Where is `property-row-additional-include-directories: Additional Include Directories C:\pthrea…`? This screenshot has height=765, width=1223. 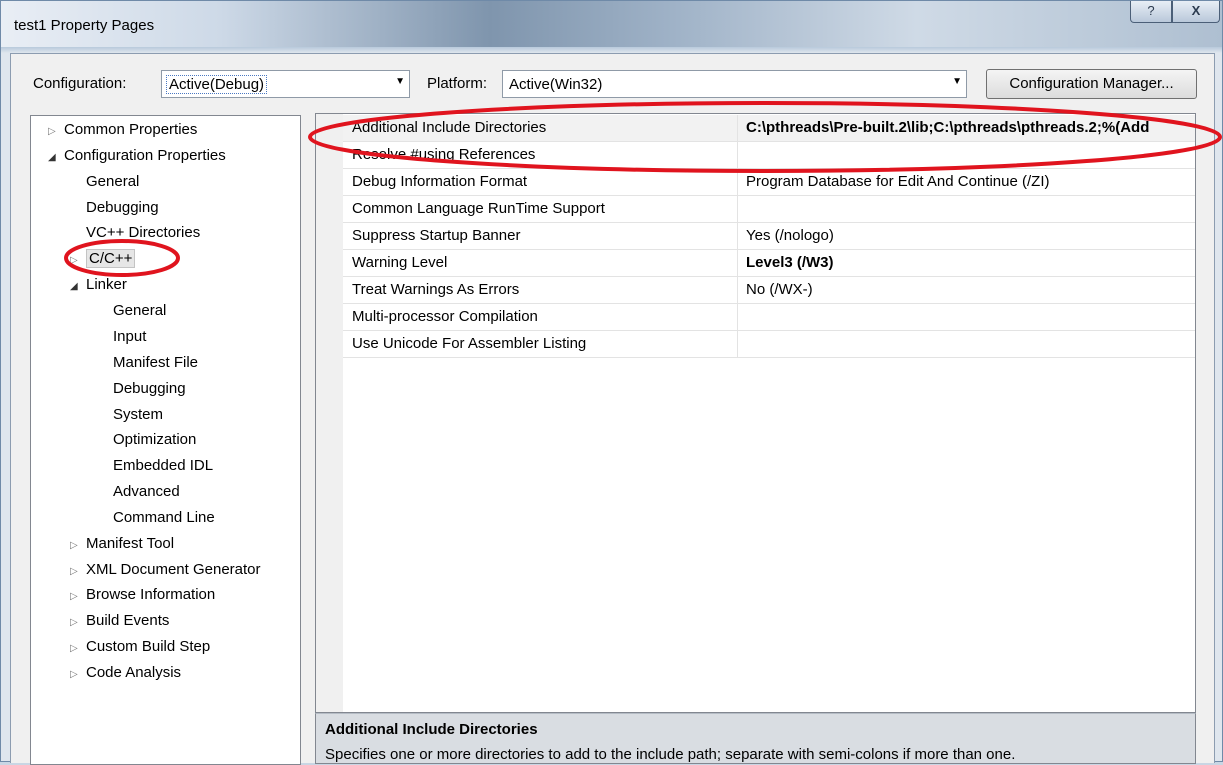 property-row-additional-include-directories: Additional Include Directories C:\pthrea… is located at coordinates (769, 128).